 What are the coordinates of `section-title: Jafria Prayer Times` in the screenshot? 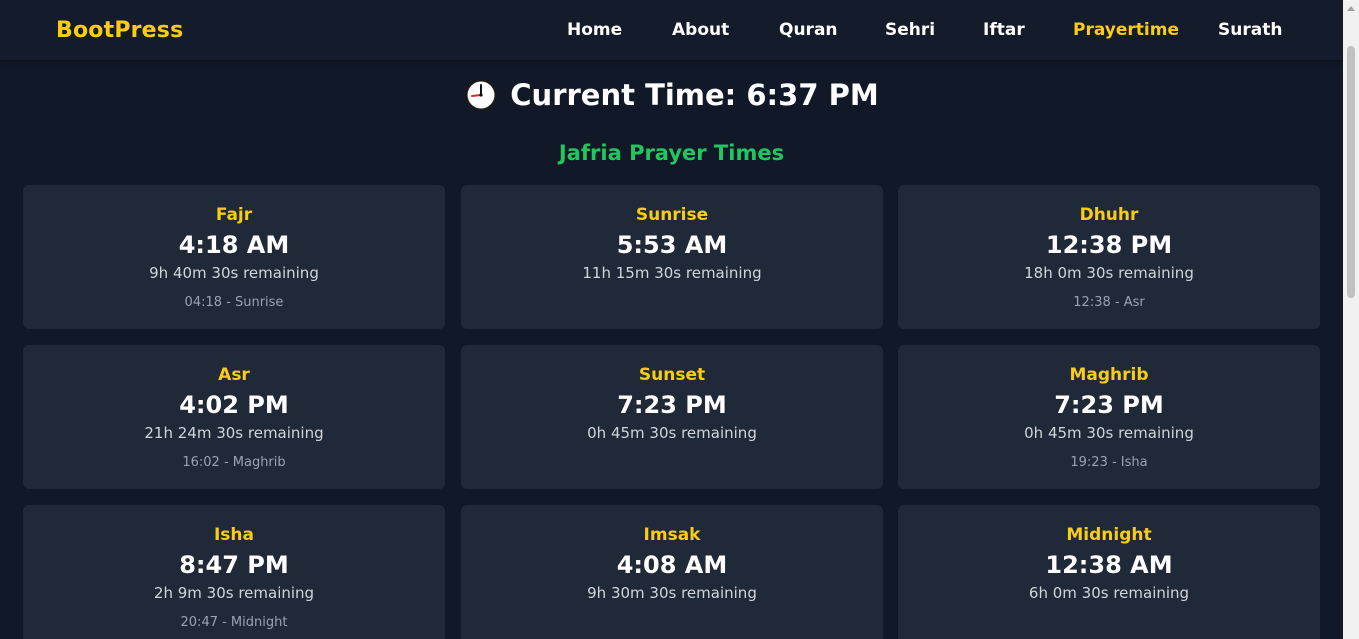 It's located at (671, 153).